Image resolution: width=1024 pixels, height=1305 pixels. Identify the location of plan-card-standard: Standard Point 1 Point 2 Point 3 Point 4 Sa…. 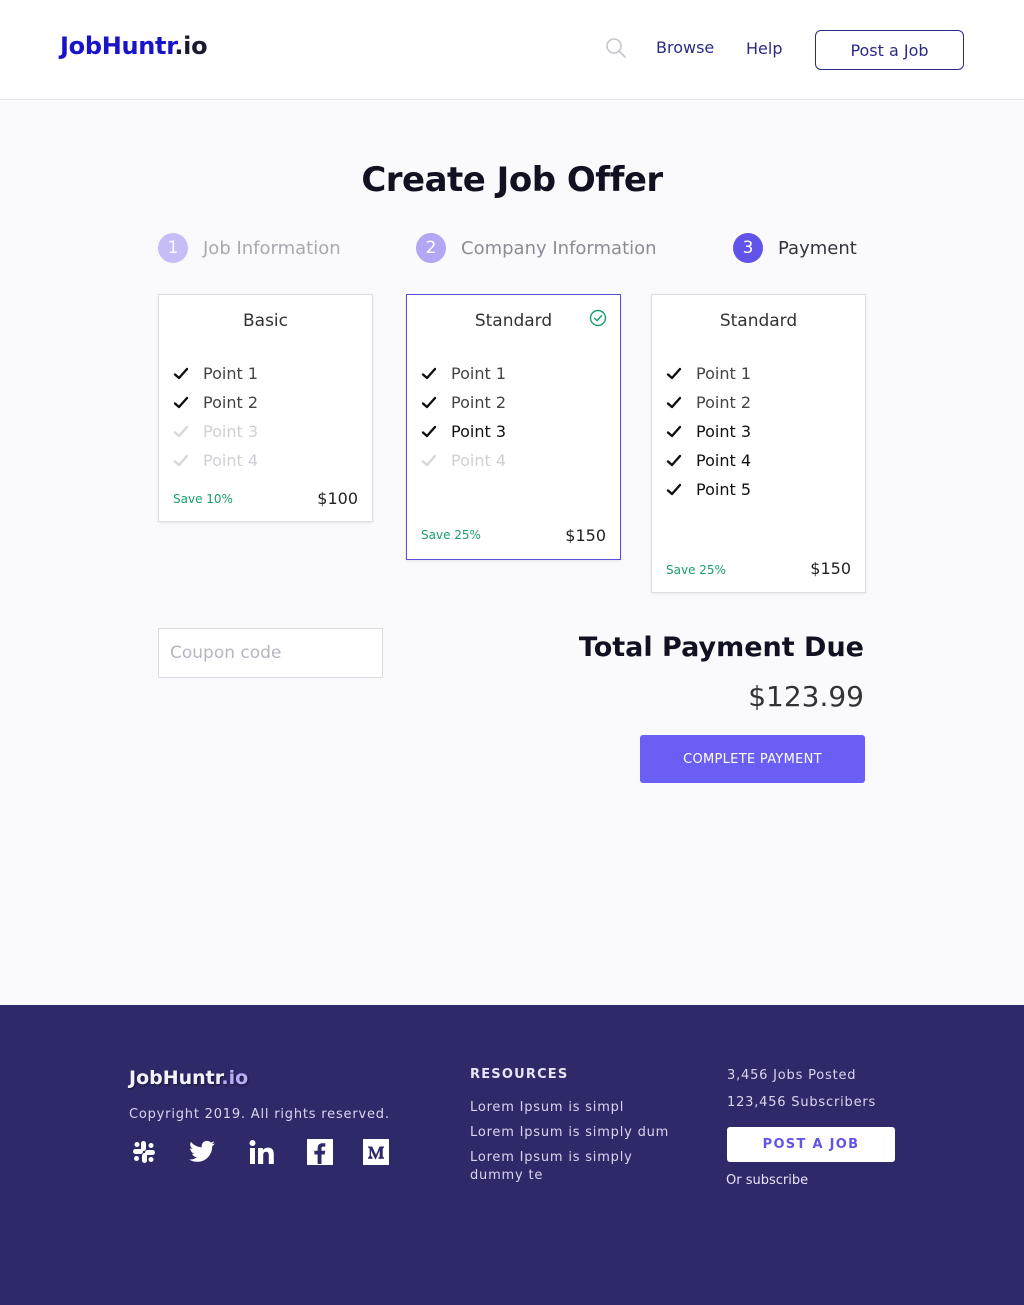
(513, 427).